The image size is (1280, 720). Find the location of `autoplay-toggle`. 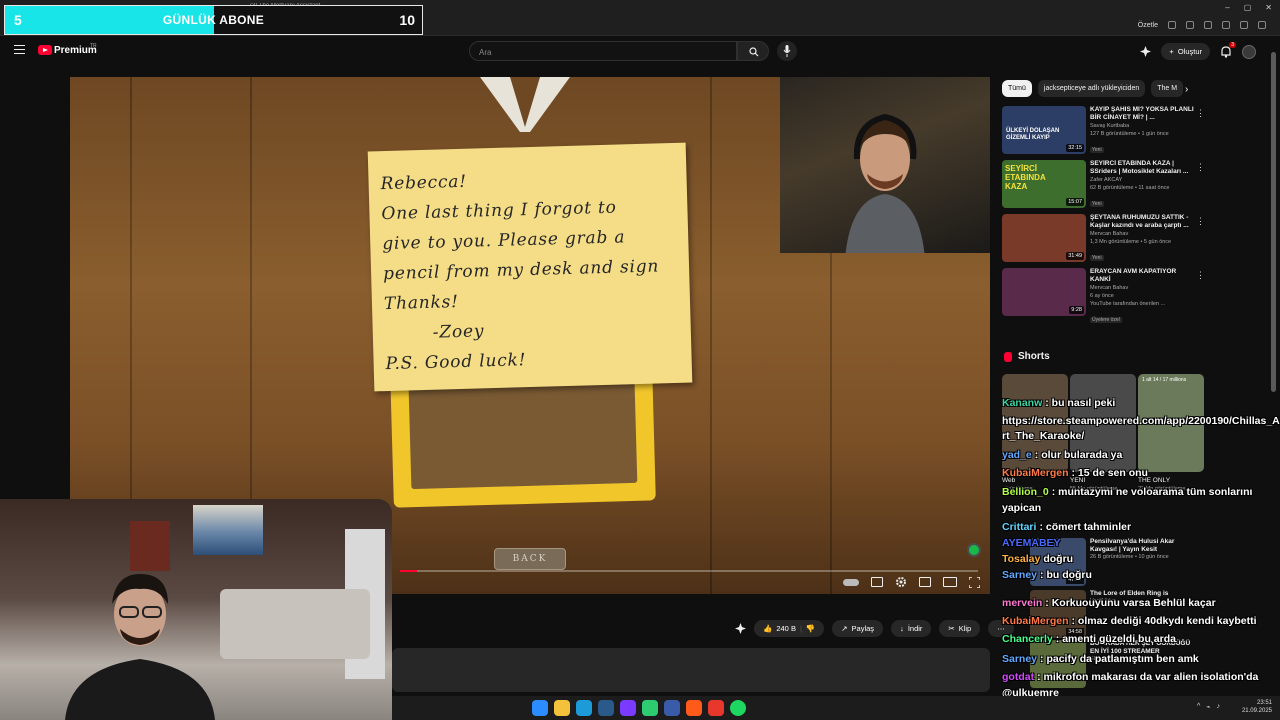

autoplay-toggle is located at coordinates (851, 582).